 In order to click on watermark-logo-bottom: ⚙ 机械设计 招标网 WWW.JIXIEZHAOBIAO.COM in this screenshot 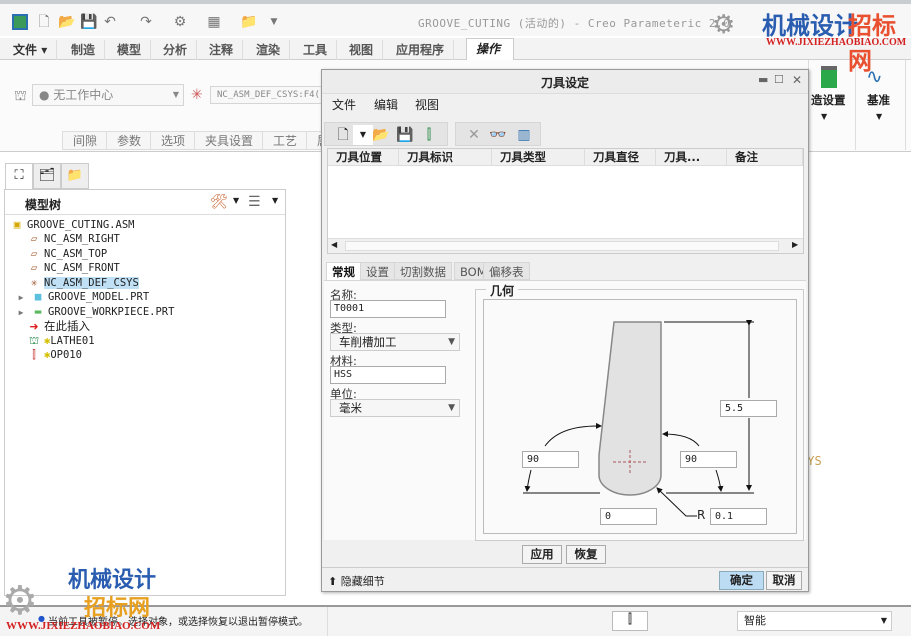, I will do `click(102, 598)`.